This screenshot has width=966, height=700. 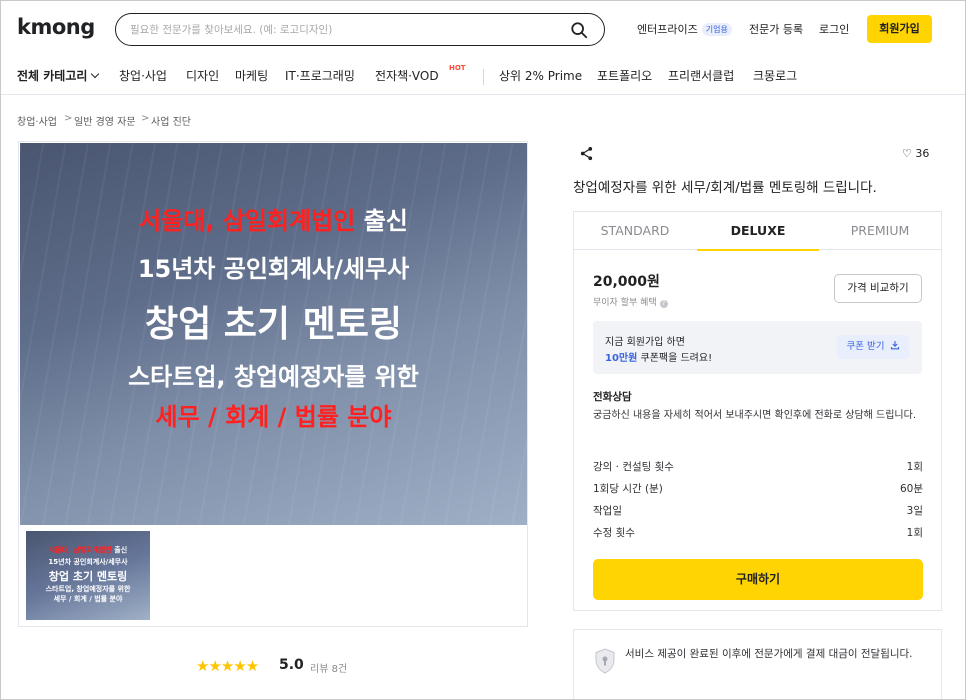 What do you see at coordinates (621, 358) in the screenshot?
I see `coupon-amount: 10만원` at bounding box center [621, 358].